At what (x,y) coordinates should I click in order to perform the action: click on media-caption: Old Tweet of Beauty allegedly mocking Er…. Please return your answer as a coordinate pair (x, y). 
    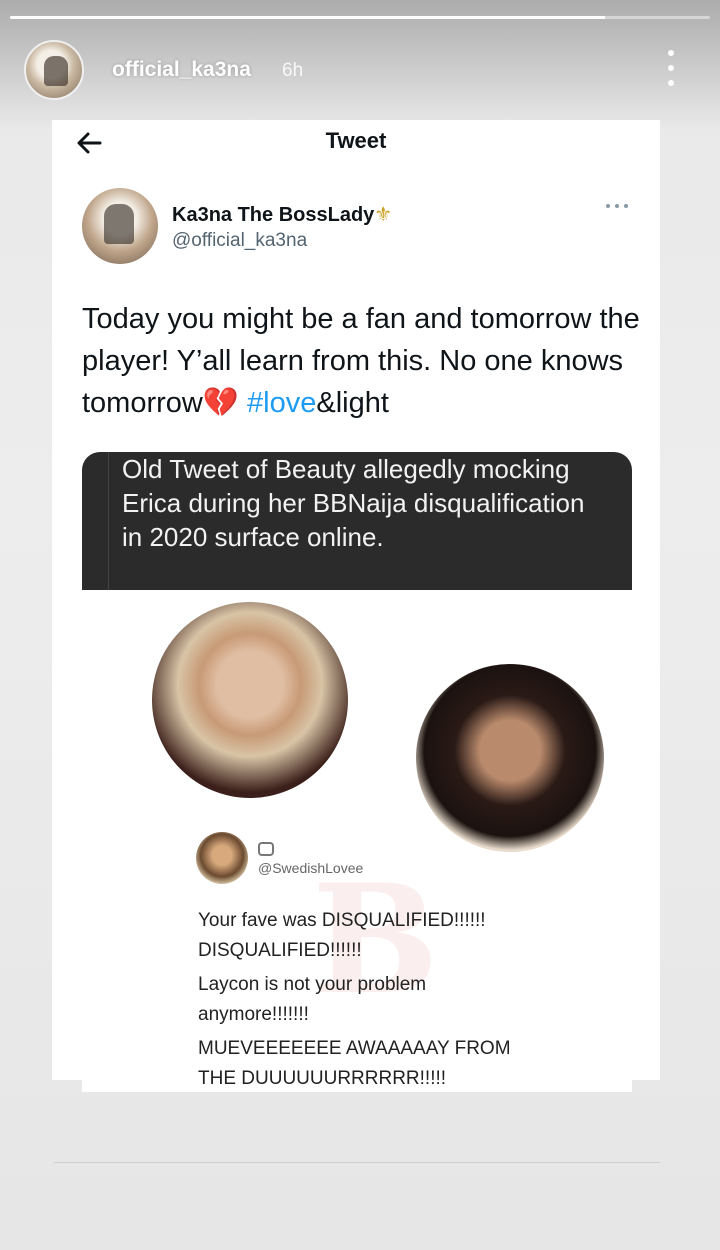
    Looking at the image, I should click on (353, 503).